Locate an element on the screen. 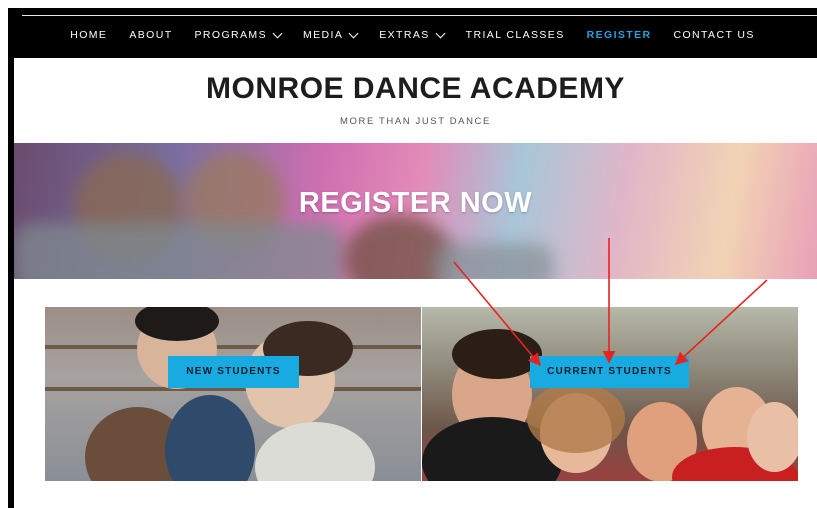 Image resolution: width=817 pixels, height=508 pixels. nav-item-contact-us: CONTACT US is located at coordinates (713, 35).